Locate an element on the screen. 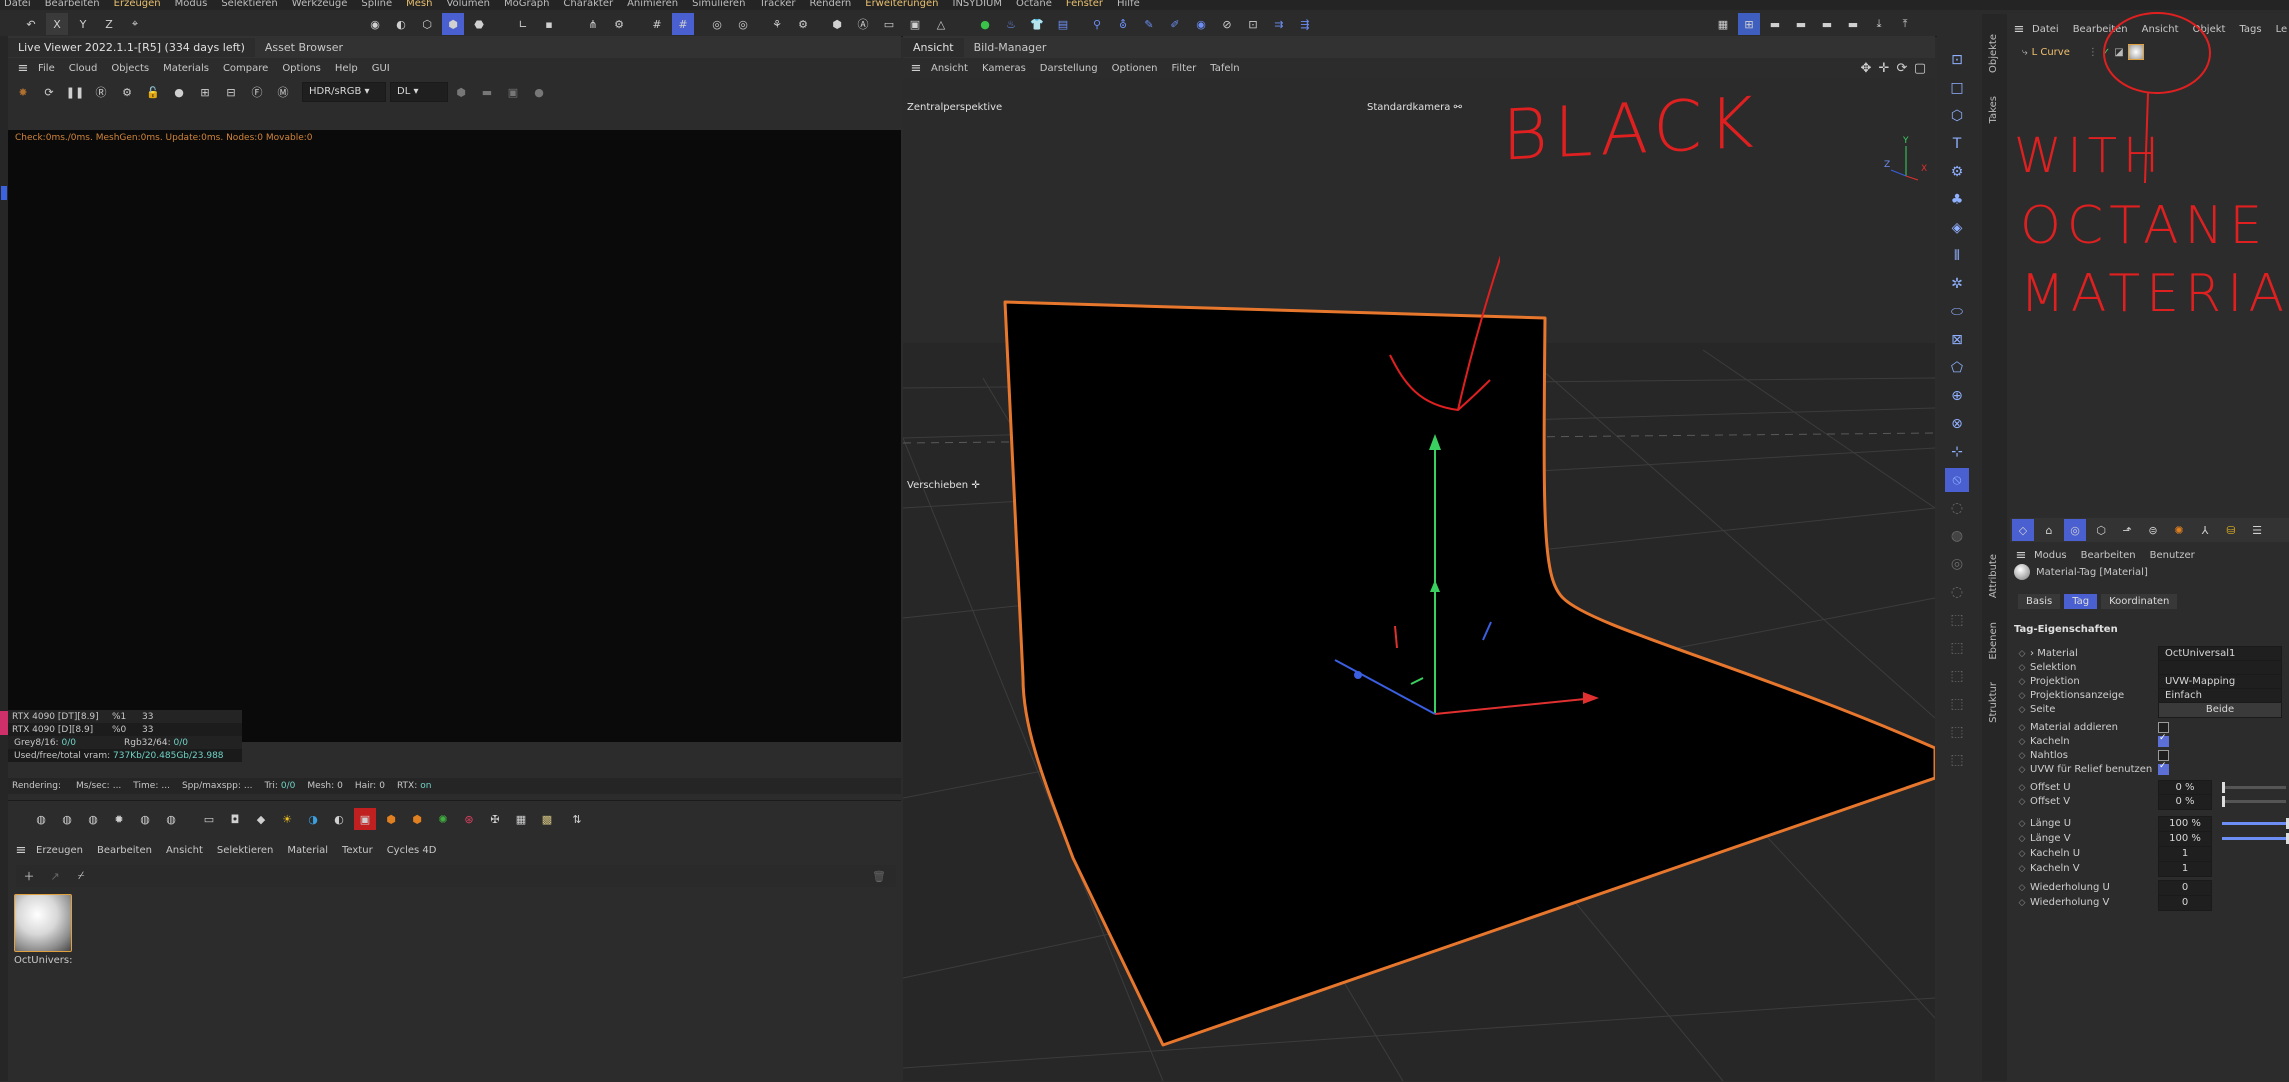  lock-axis-icon: ◎ is located at coordinates (743, 24).